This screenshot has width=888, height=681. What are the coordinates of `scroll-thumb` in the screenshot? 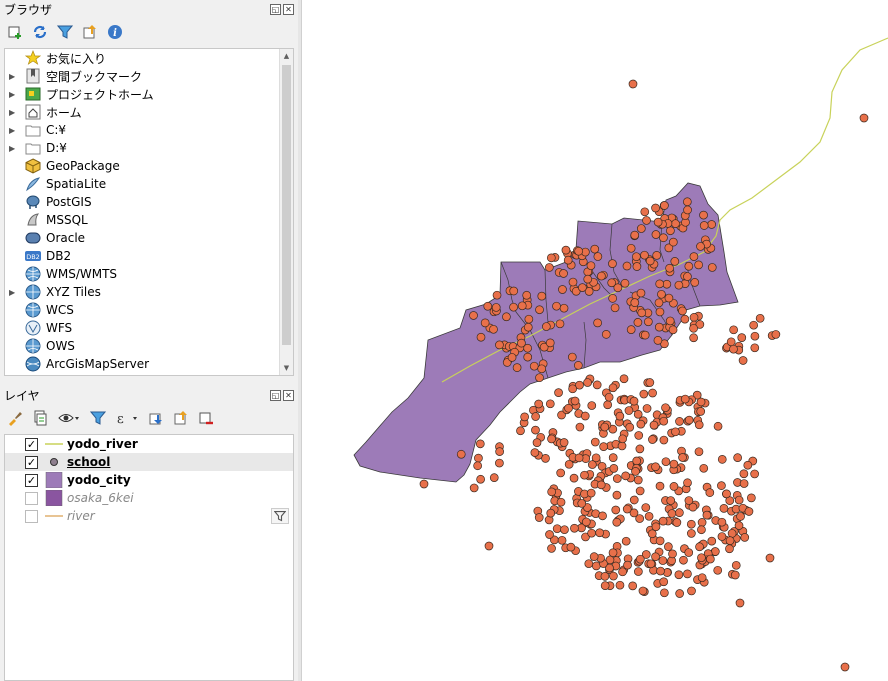 It's located at (286, 205).